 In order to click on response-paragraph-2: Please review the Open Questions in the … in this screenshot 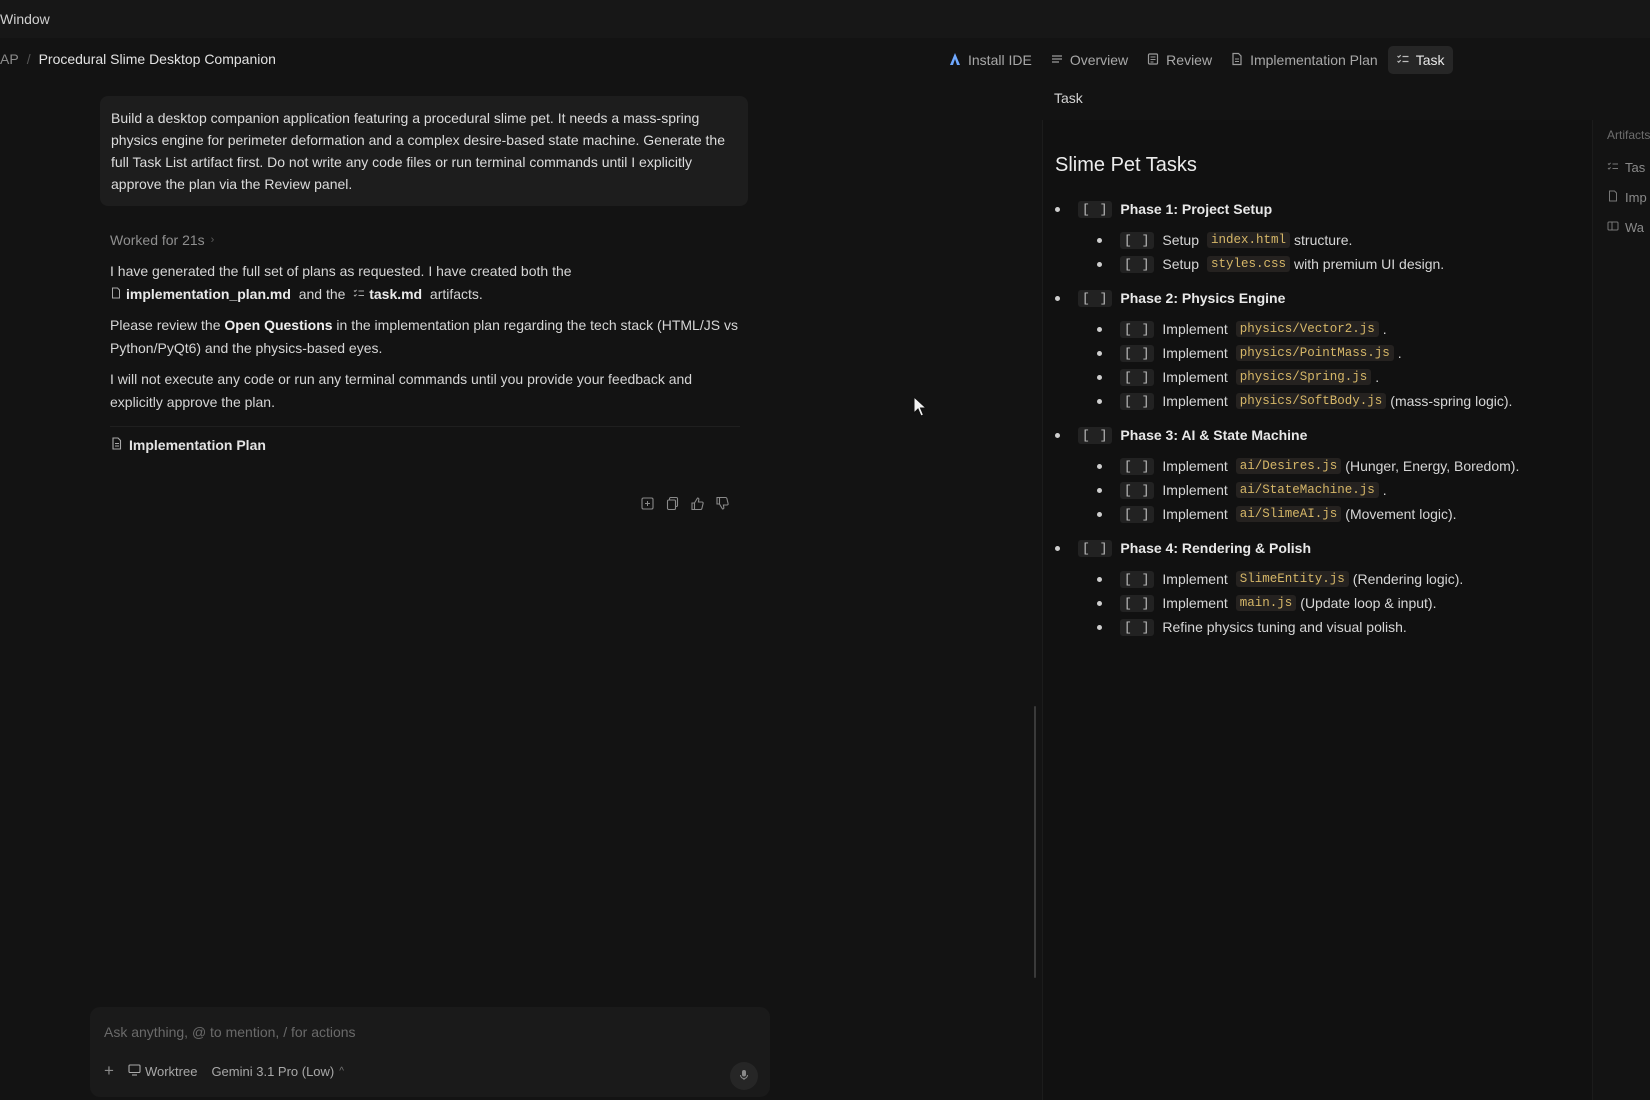, I will do `click(425, 337)`.